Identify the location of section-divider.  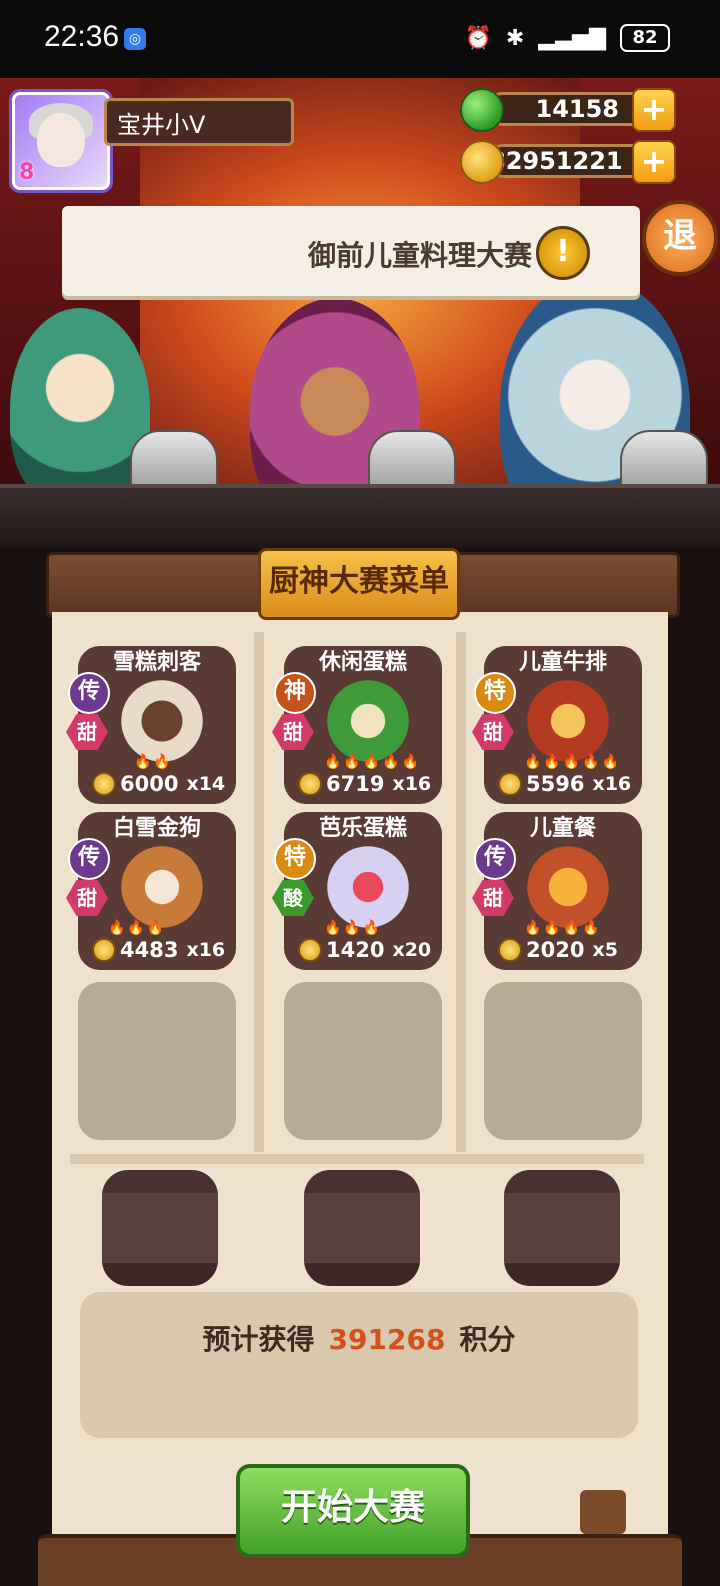
(357, 1159).